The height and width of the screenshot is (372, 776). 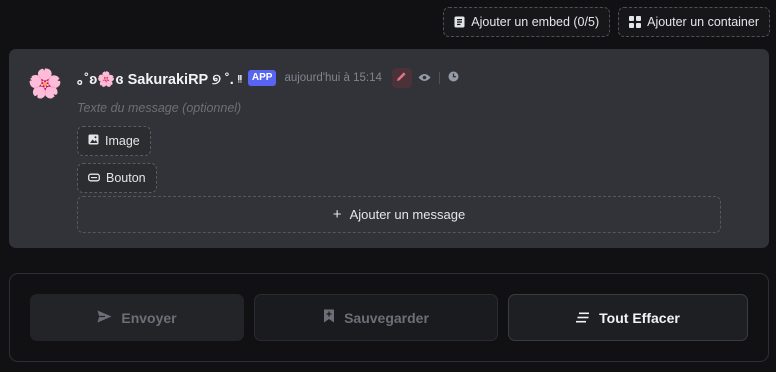 I want to click on save-button: Sauvegarder, so click(x=376, y=317).